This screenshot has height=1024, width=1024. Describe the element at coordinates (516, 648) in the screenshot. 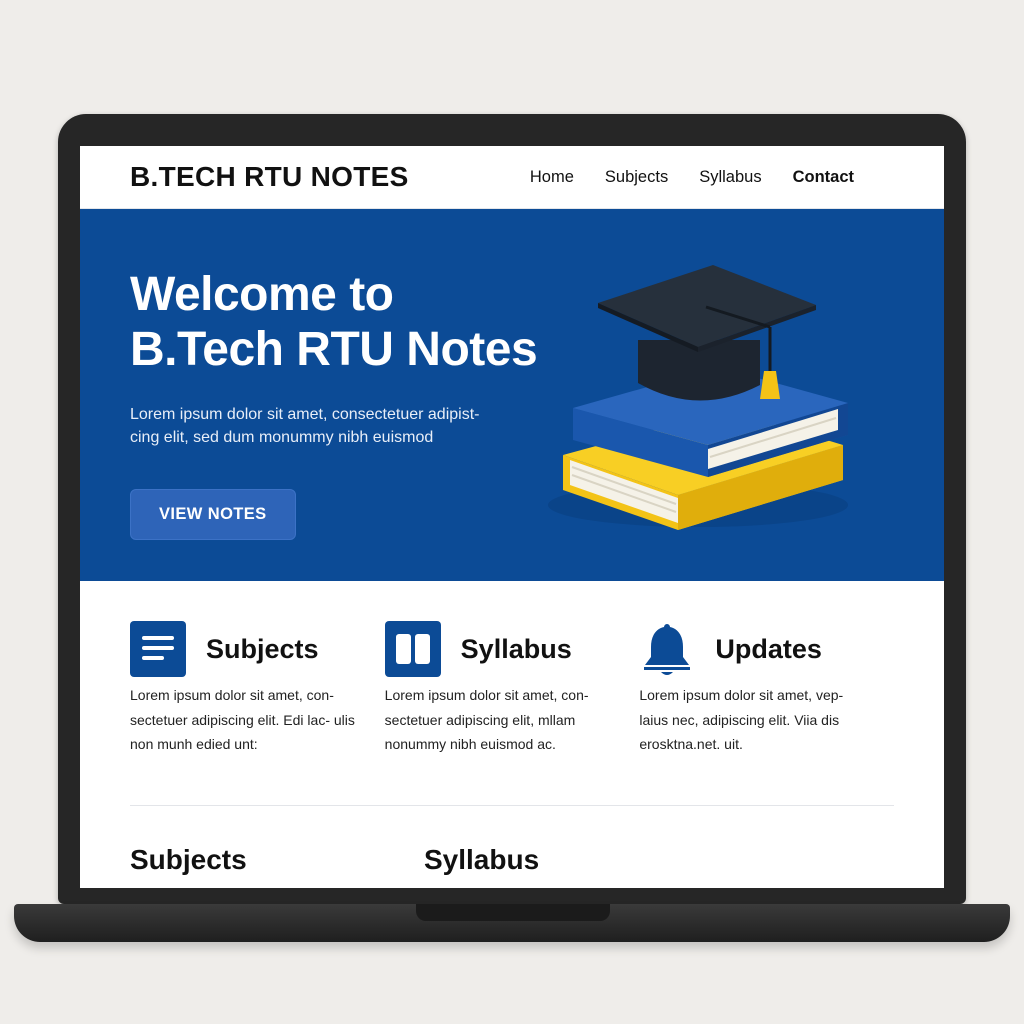

I see `feature-title: Syllabus` at that location.